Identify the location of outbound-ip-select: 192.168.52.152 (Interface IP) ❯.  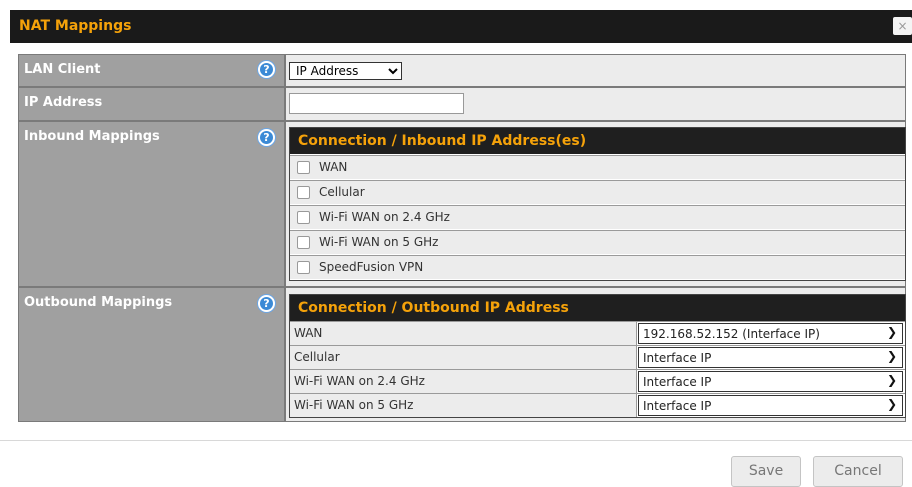
(770, 333).